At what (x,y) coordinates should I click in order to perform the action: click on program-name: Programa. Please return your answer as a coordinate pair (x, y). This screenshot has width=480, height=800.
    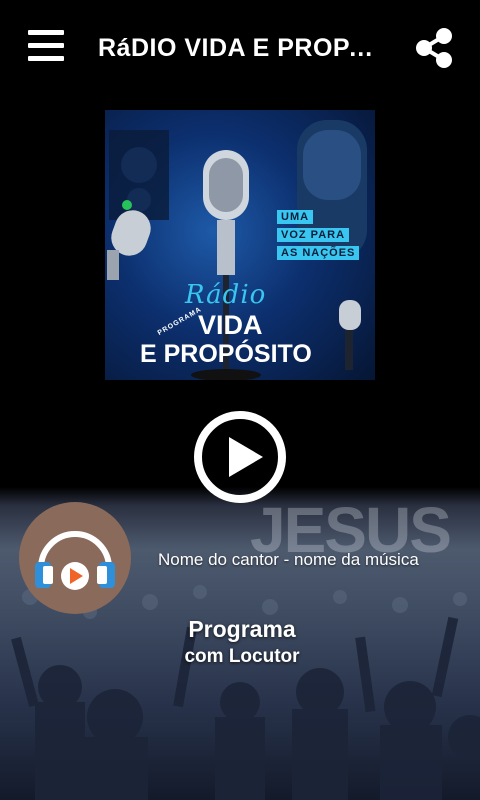
    Looking at the image, I should click on (242, 629).